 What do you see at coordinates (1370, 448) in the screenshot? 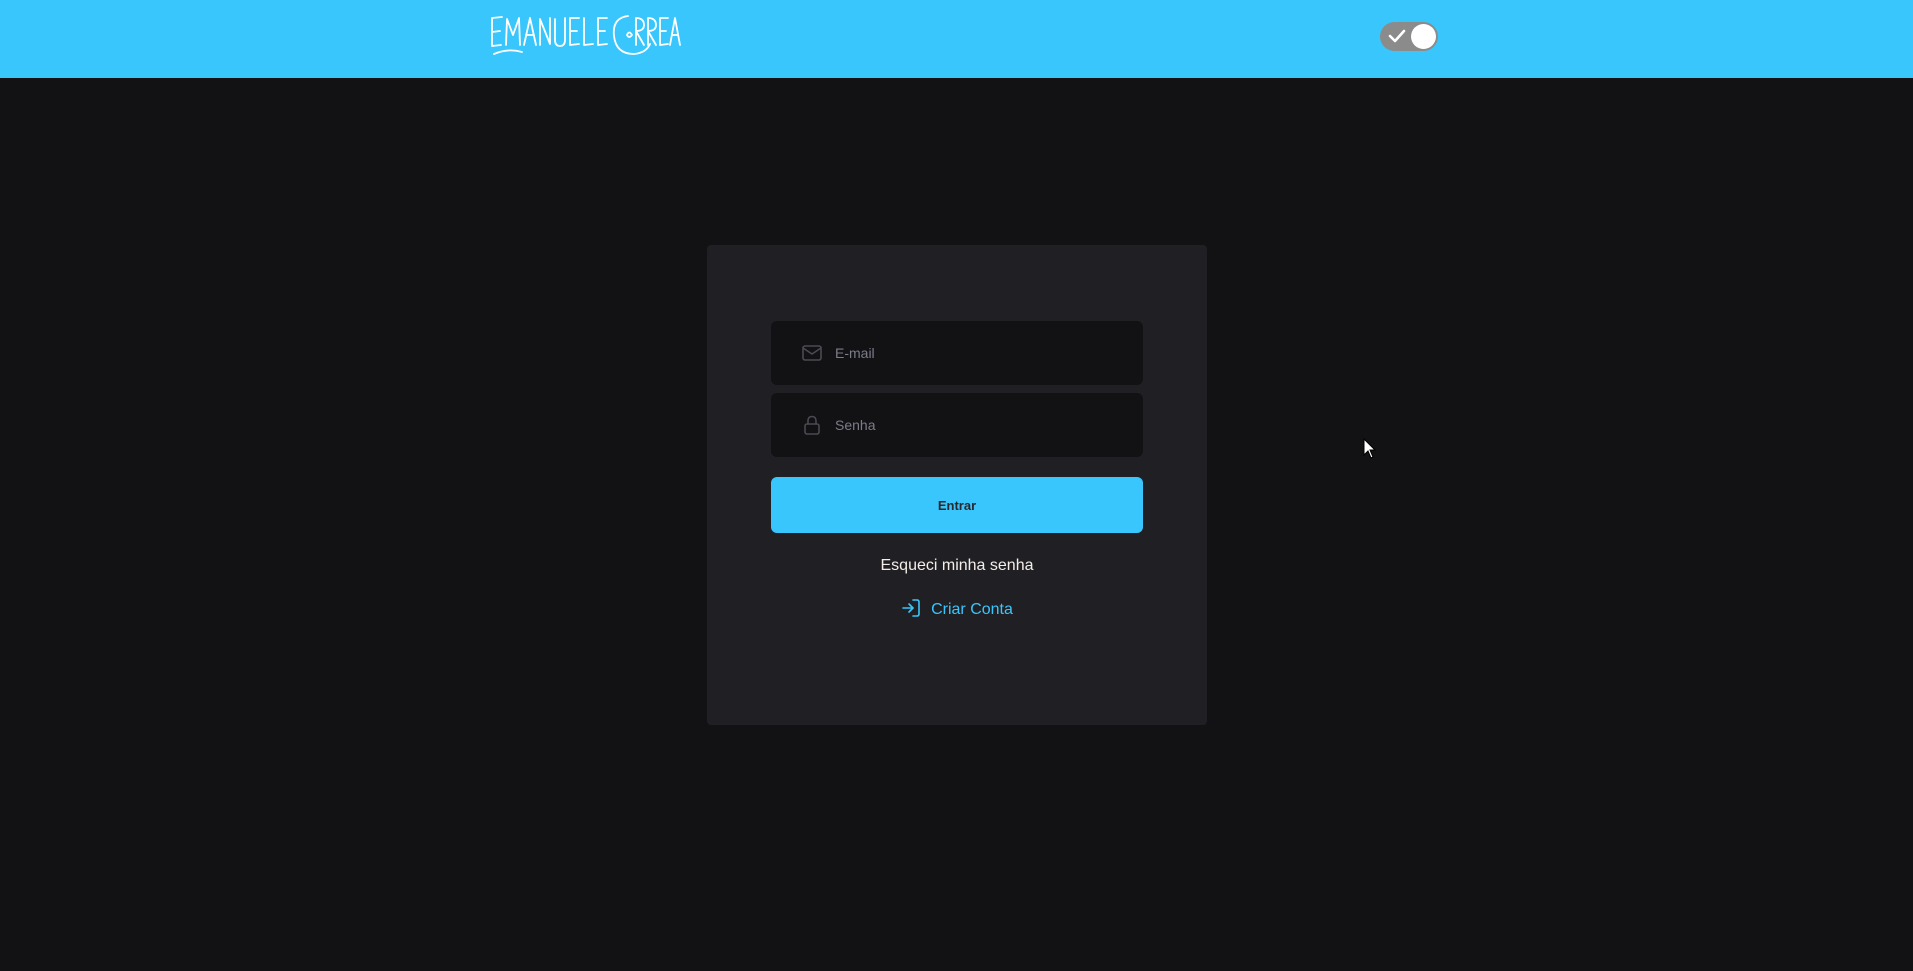
I see `mouse-cursor-icon` at bounding box center [1370, 448].